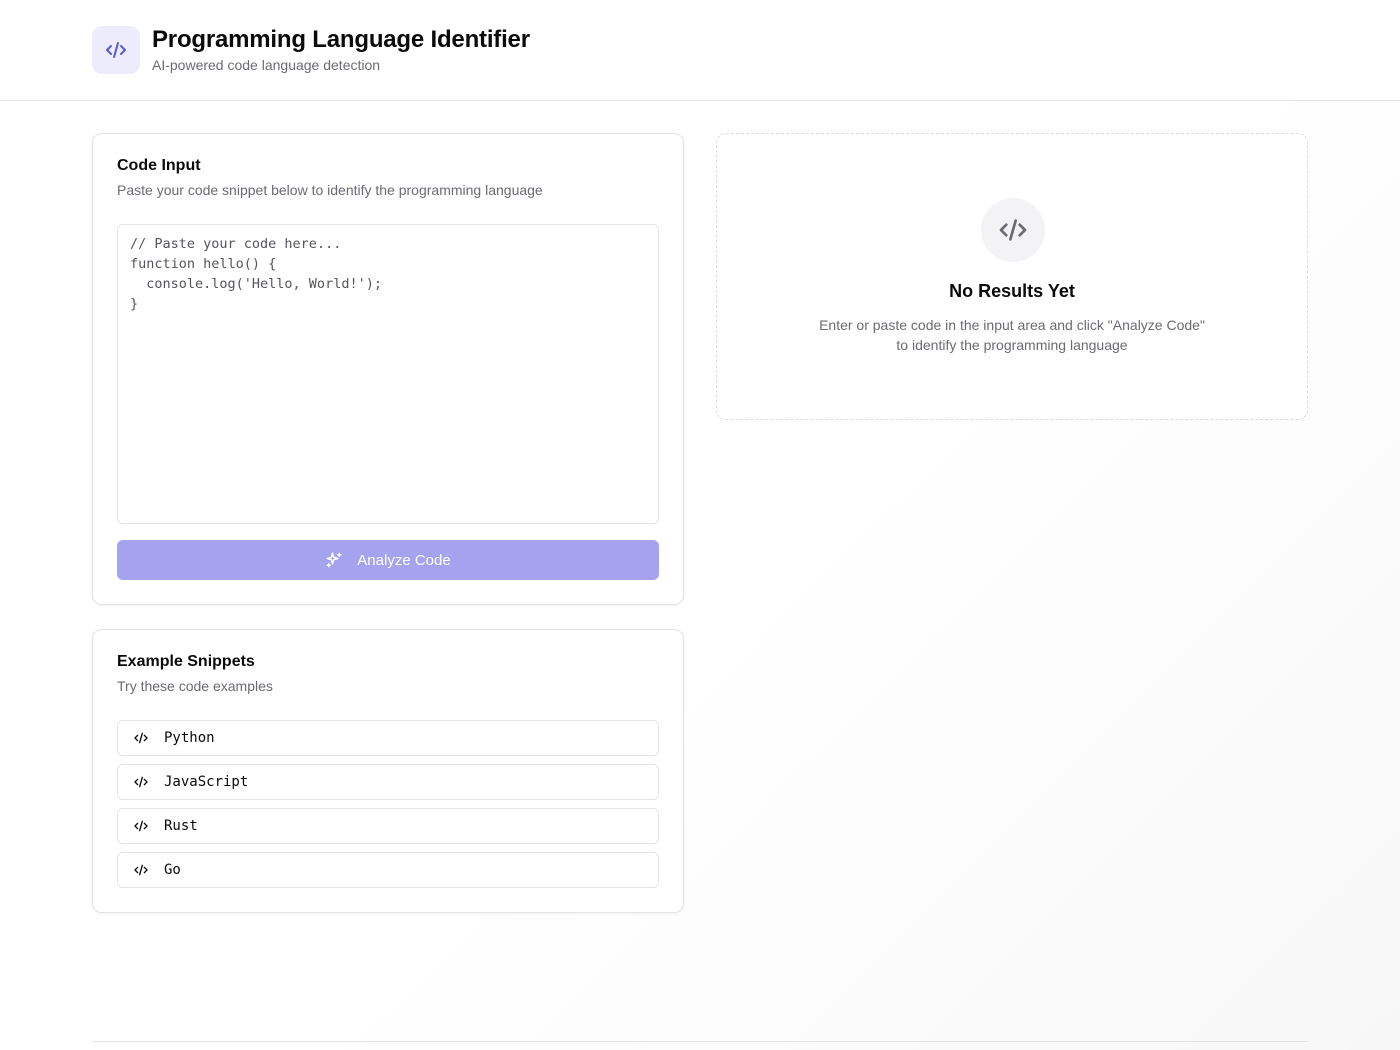 The image size is (1400, 1050). What do you see at coordinates (172, 870) in the screenshot?
I see `example-label: Go` at bounding box center [172, 870].